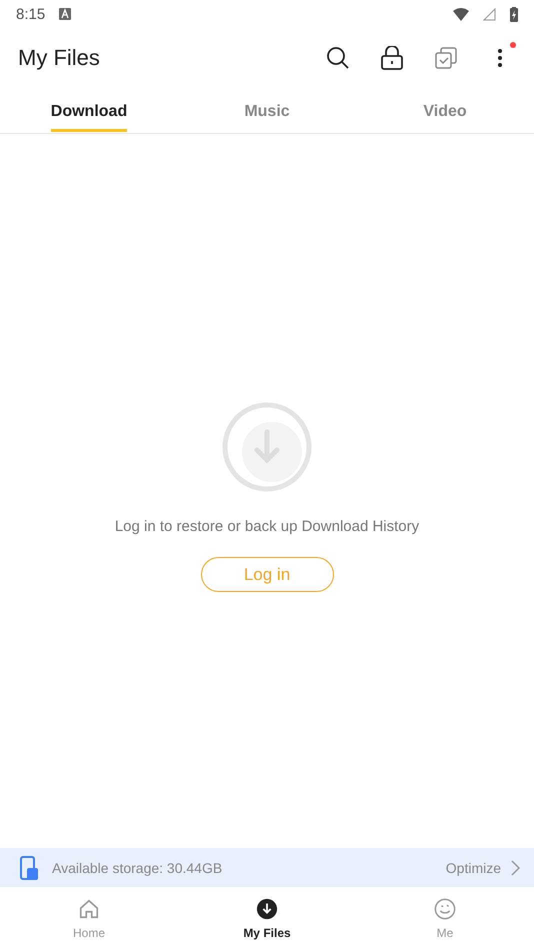 The height and width of the screenshot is (950, 534). What do you see at coordinates (65, 14) in the screenshot?
I see `notification-icon` at bounding box center [65, 14].